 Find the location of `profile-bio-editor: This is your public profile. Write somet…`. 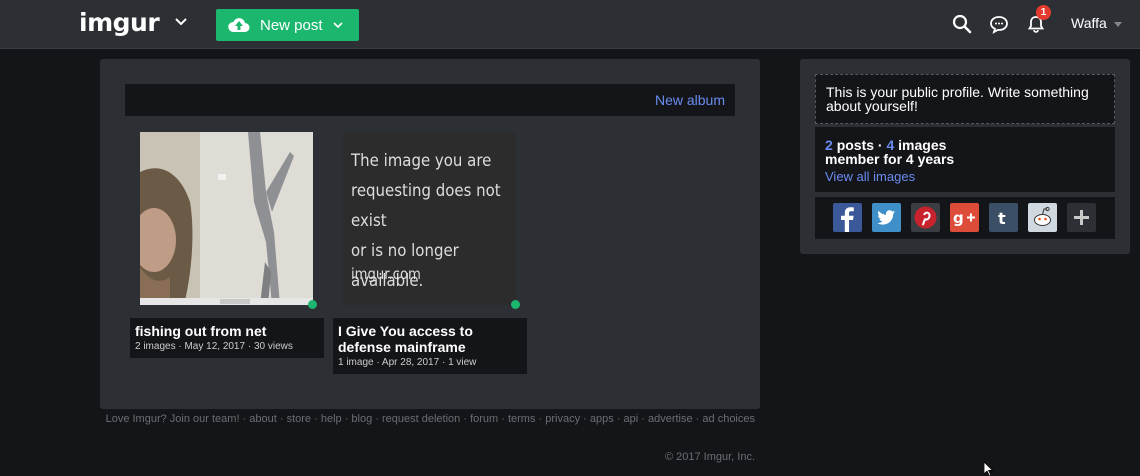

profile-bio-editor: This is your public profile. Write somet… is located at coordinates (965, 99).